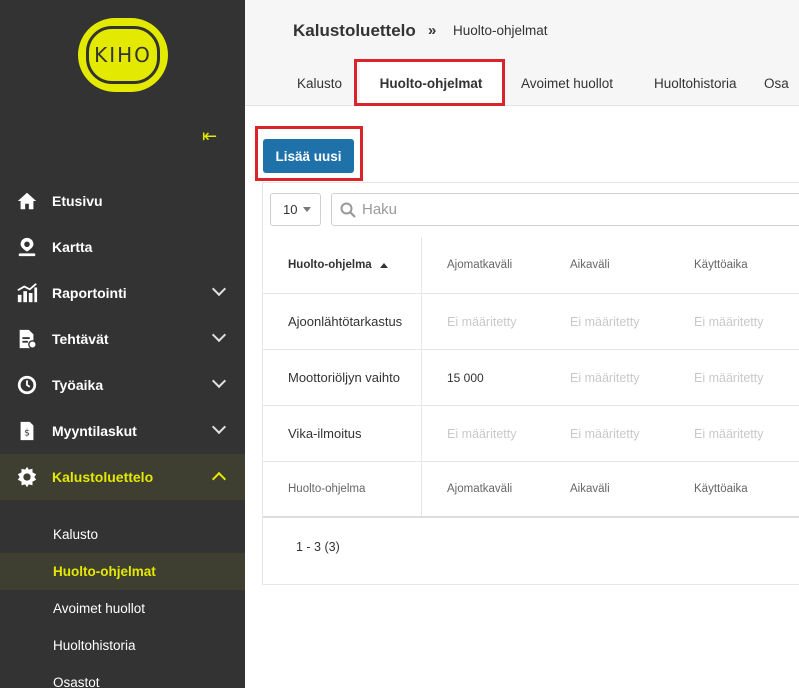 This screenshot has width=799, height=688. I want to click on nav-item-raportointi: Raportointi, so click(122, 293).